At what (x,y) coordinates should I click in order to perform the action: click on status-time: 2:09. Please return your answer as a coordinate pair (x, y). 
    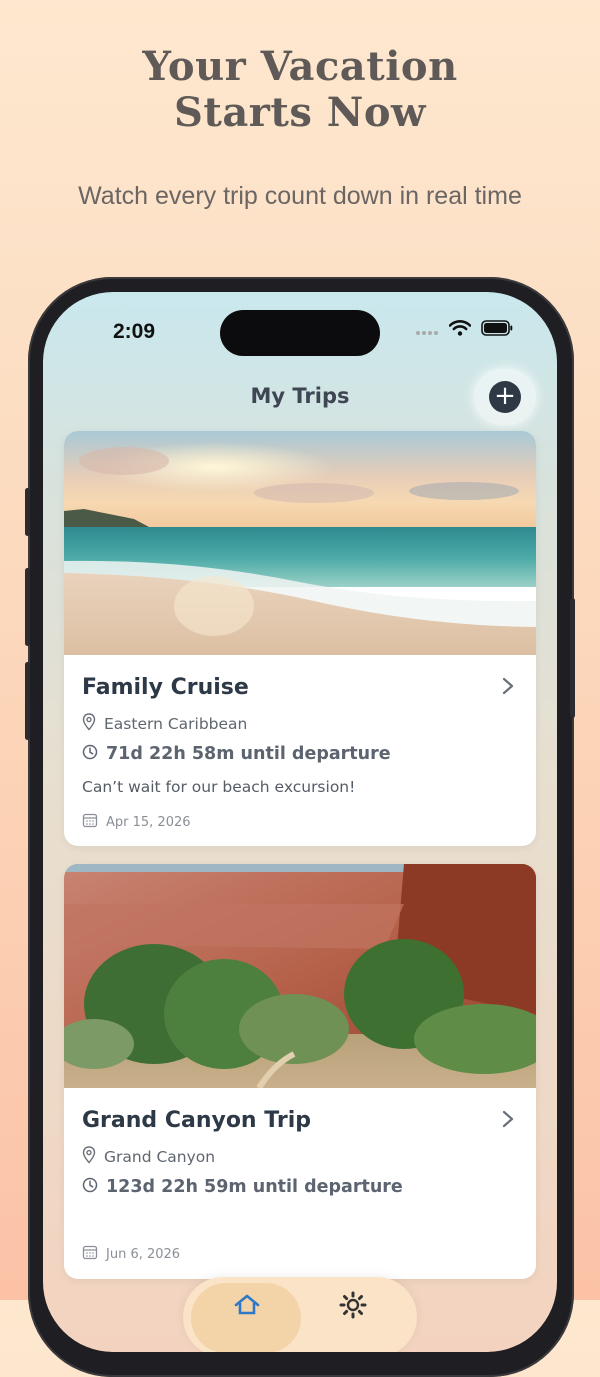
    Looking at the image, I should click on (134, 331).